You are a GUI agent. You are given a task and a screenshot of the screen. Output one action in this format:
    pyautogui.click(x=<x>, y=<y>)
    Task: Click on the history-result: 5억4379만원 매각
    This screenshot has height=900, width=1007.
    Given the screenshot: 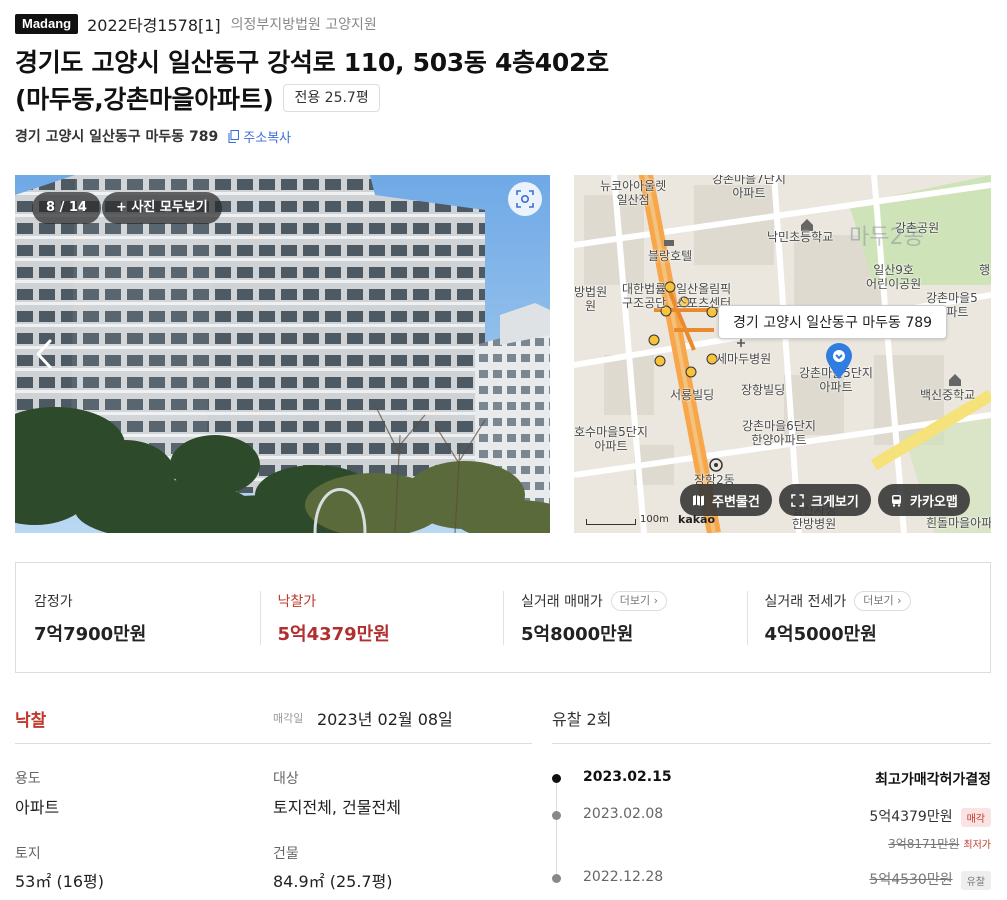 What is the action you would take?
    pyautogui.click(x=930, y=816)
    